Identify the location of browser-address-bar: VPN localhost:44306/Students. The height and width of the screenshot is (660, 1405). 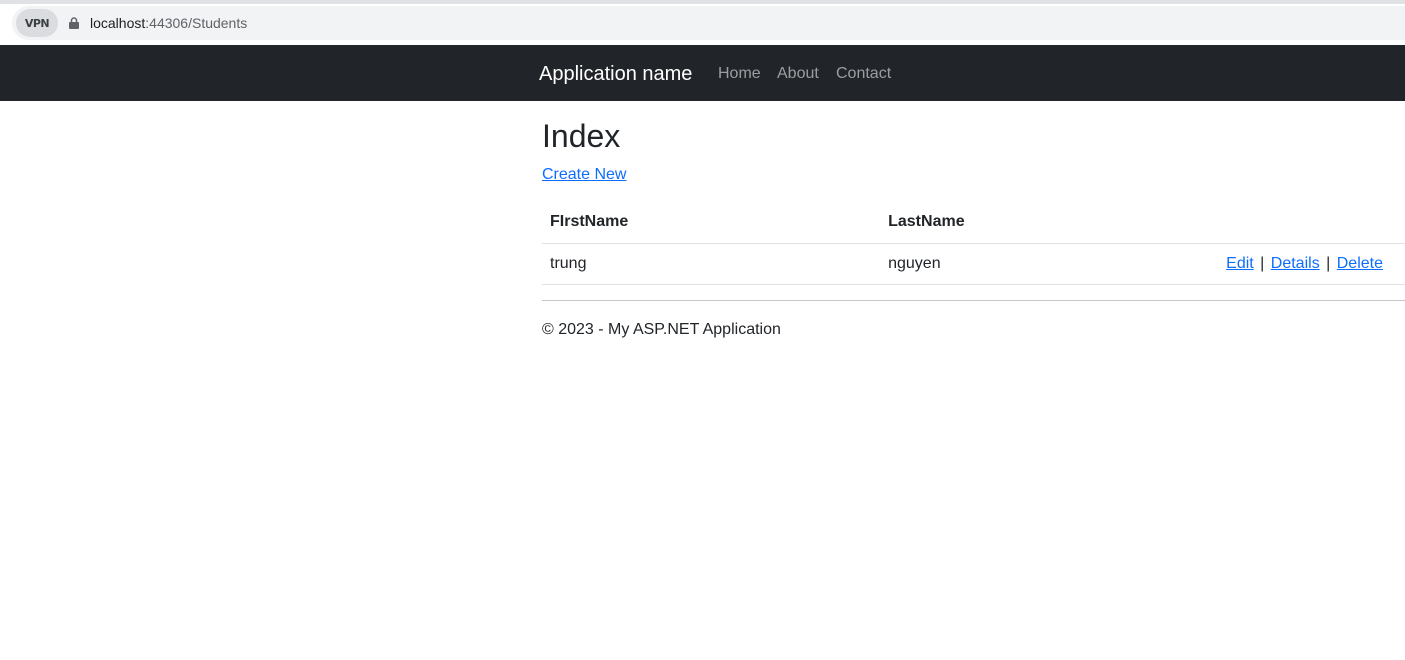
(702, 23).